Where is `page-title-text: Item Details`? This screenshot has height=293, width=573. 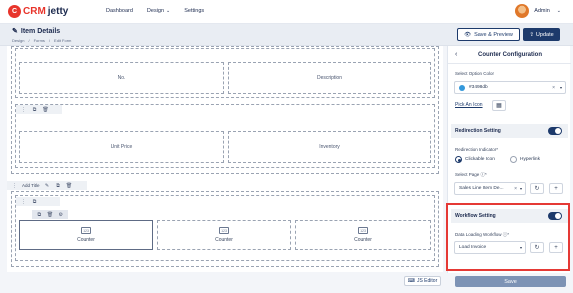 page-title-text: Item Details is located at coordinates (40, 31).